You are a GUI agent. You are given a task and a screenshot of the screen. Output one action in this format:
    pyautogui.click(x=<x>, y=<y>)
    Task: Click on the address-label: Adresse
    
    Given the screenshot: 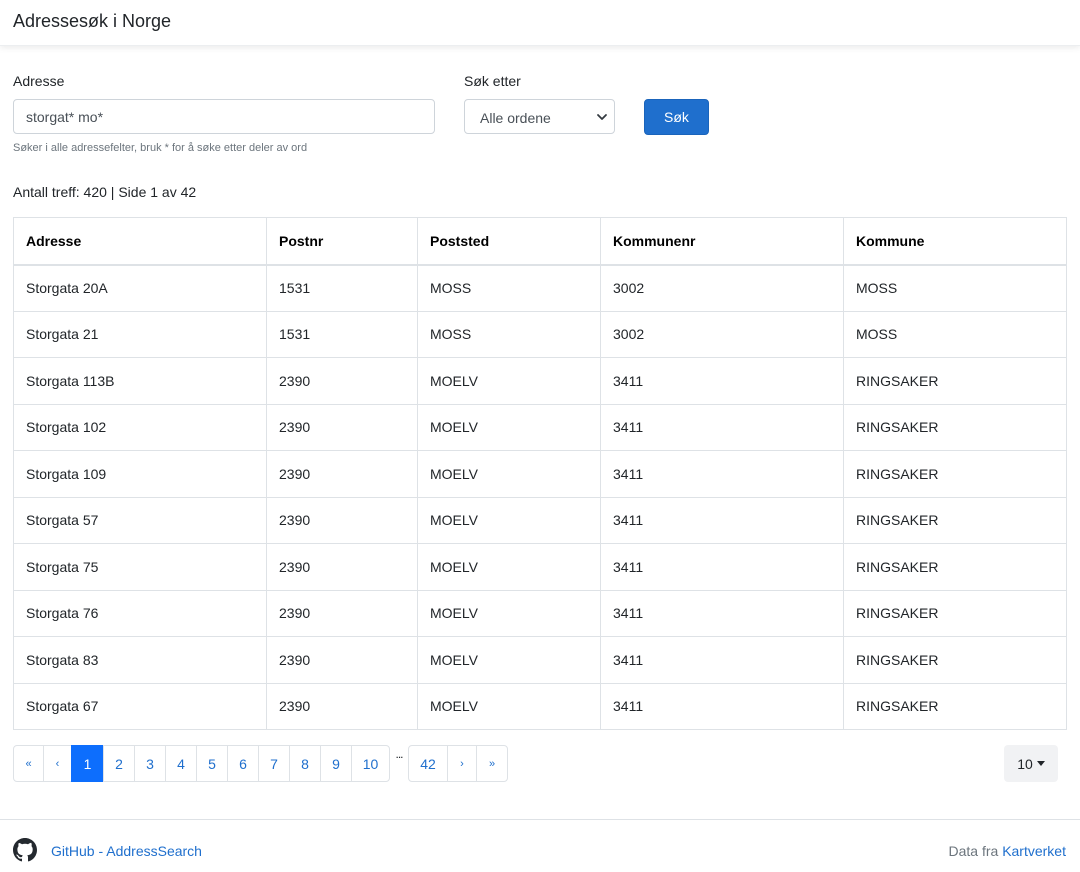 What is the action you would take?
    pyautogui.click(x=39, y=81)
    